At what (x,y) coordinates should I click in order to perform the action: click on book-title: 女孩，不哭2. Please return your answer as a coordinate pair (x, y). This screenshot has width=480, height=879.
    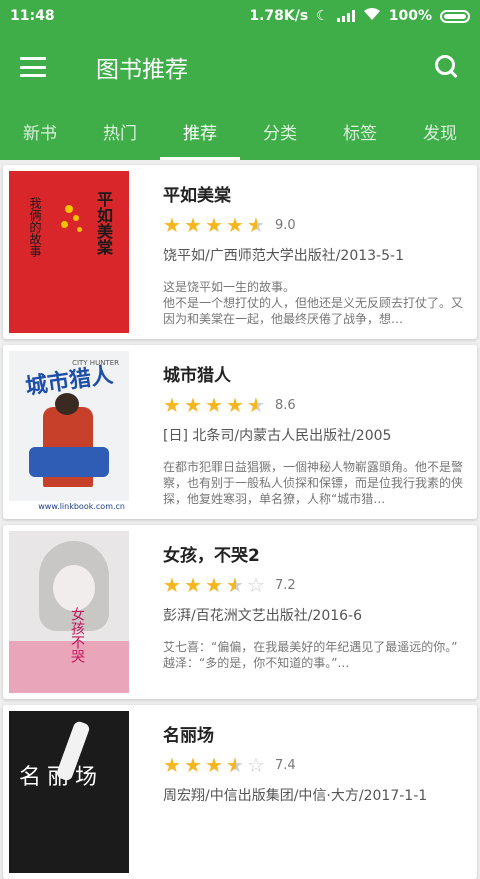
    Looking at the image, I should click on (211, 556).